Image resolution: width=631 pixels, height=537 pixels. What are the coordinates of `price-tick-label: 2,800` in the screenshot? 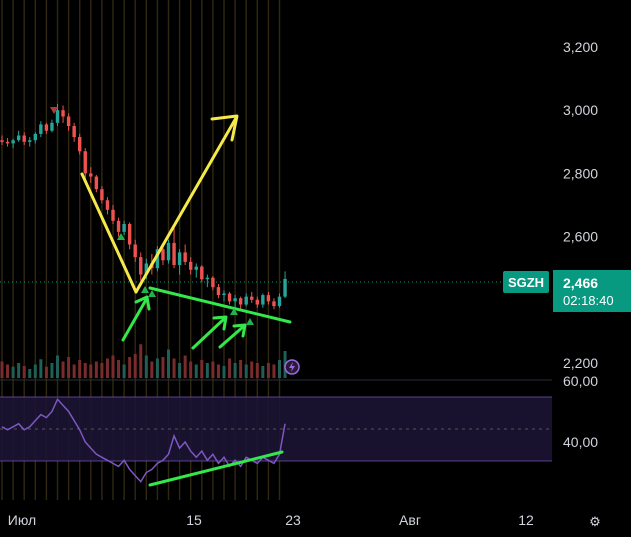 It's located at (580, 173).